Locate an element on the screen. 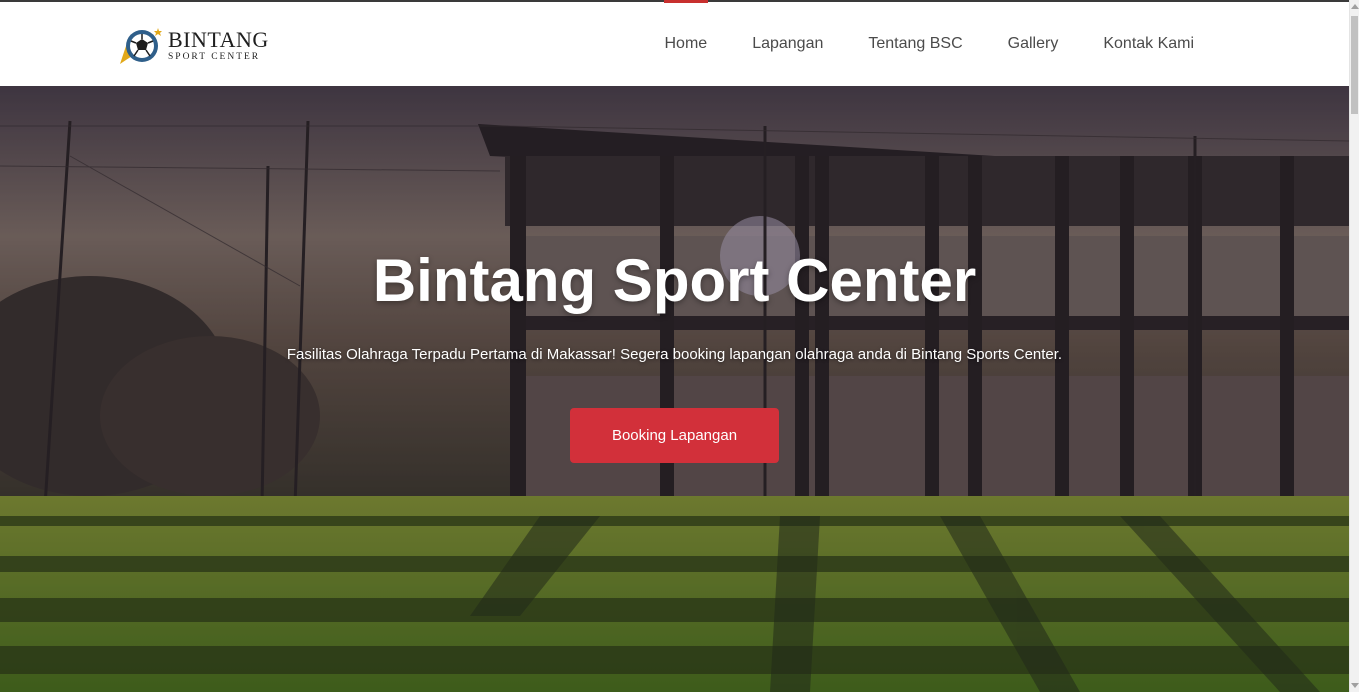 The height and width of the screenshot is (692, 1359). scroll-down-arrow-icon is located at coordinates (1355, 685).